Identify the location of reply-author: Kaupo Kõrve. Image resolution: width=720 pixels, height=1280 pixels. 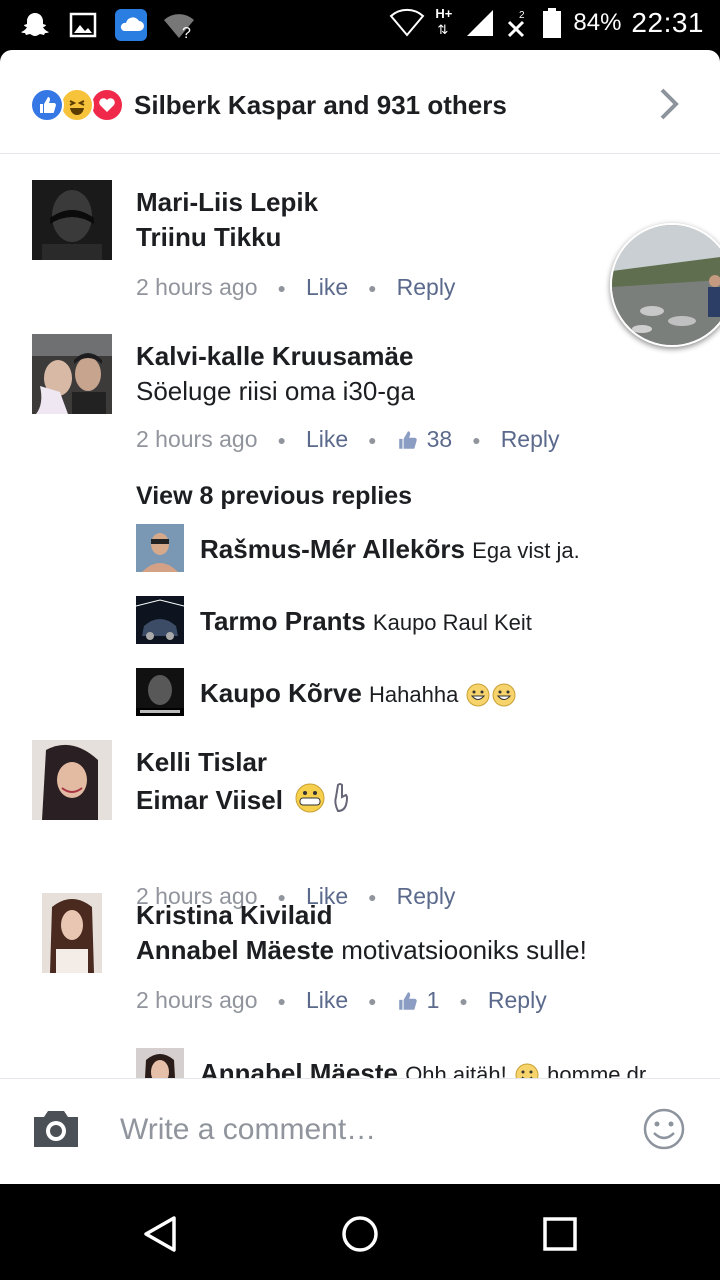
(281, 693).